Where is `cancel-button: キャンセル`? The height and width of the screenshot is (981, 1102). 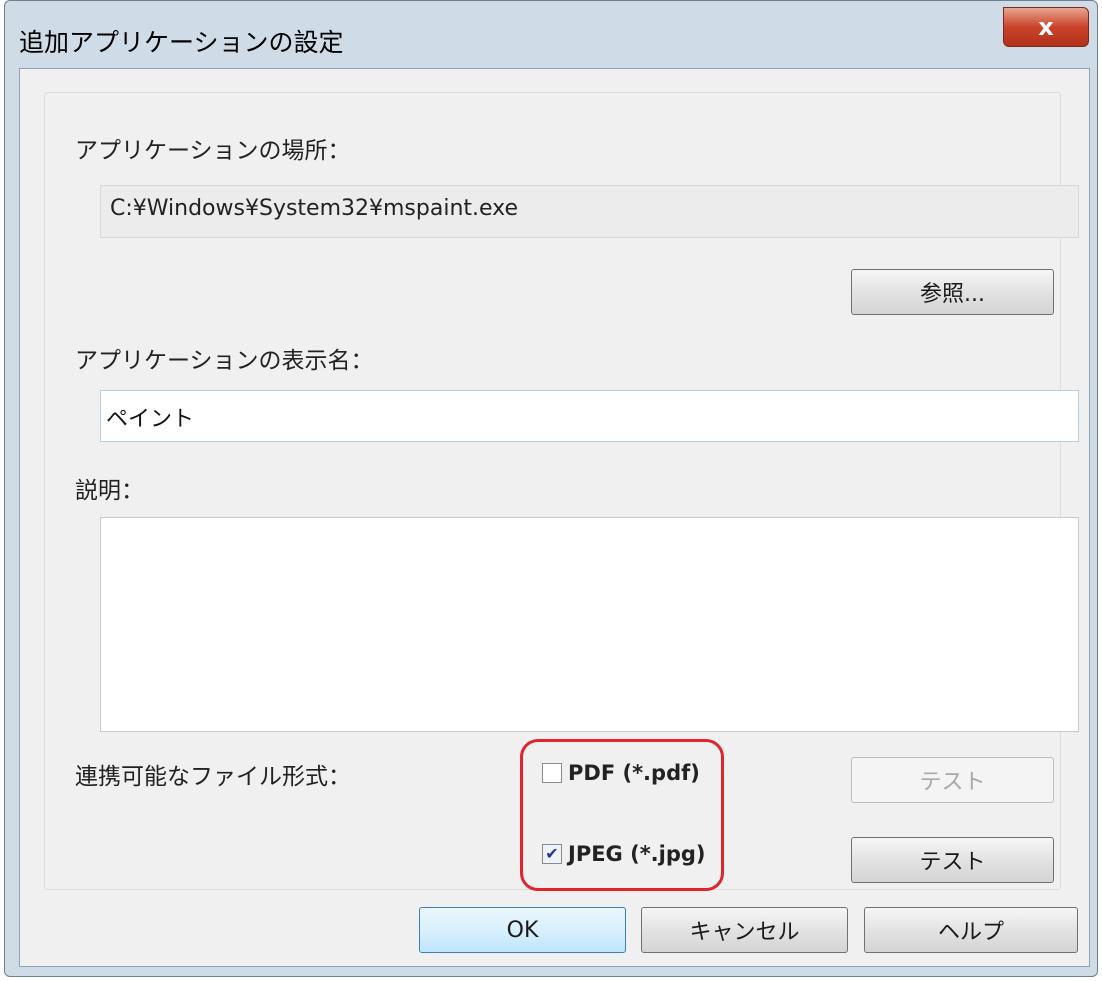 cancel-button: キャンセル is located at coordinates (744, 930).